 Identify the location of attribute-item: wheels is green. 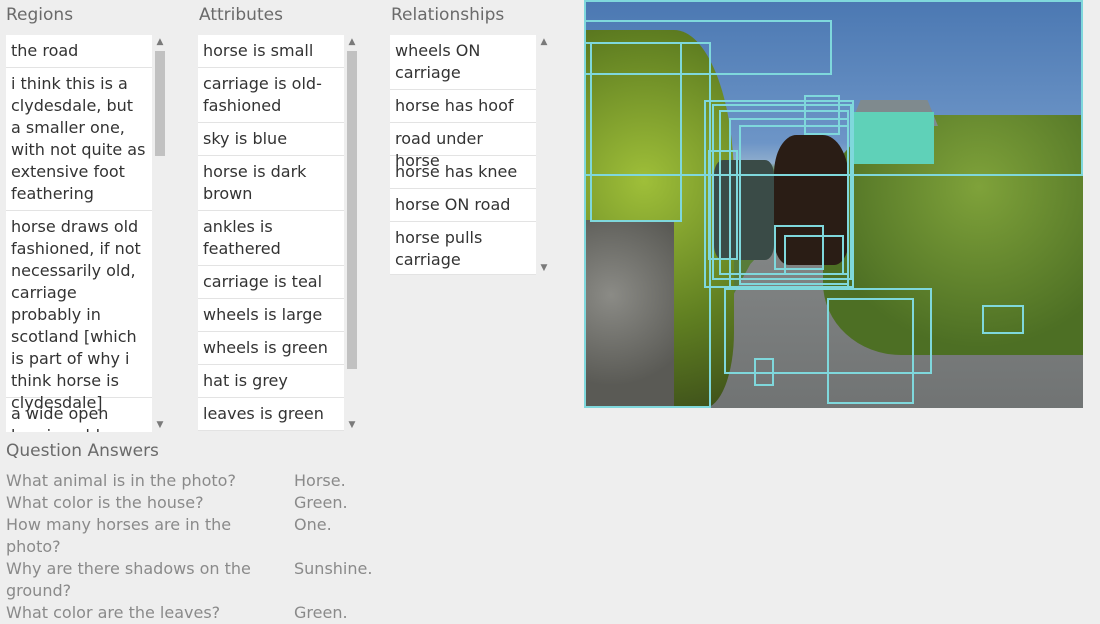
(271, 348).